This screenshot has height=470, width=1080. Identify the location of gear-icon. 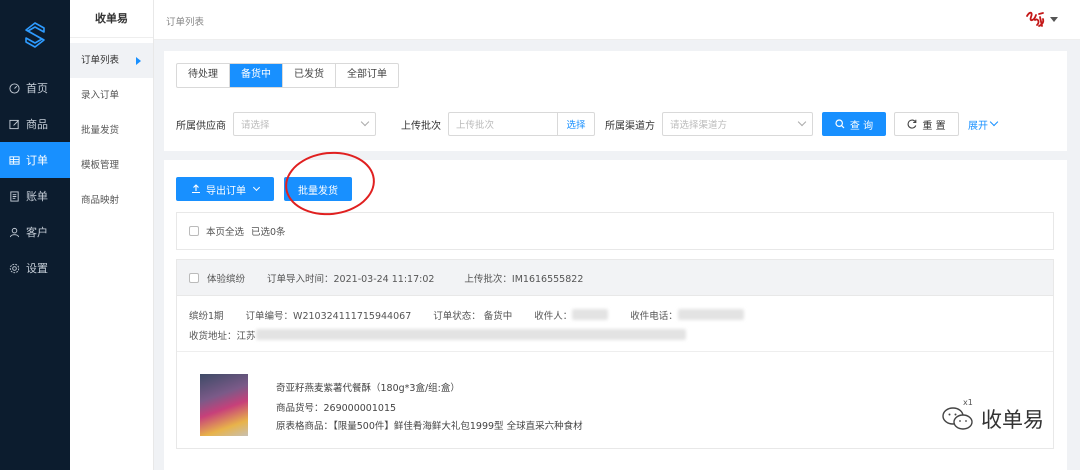
(14, 268).